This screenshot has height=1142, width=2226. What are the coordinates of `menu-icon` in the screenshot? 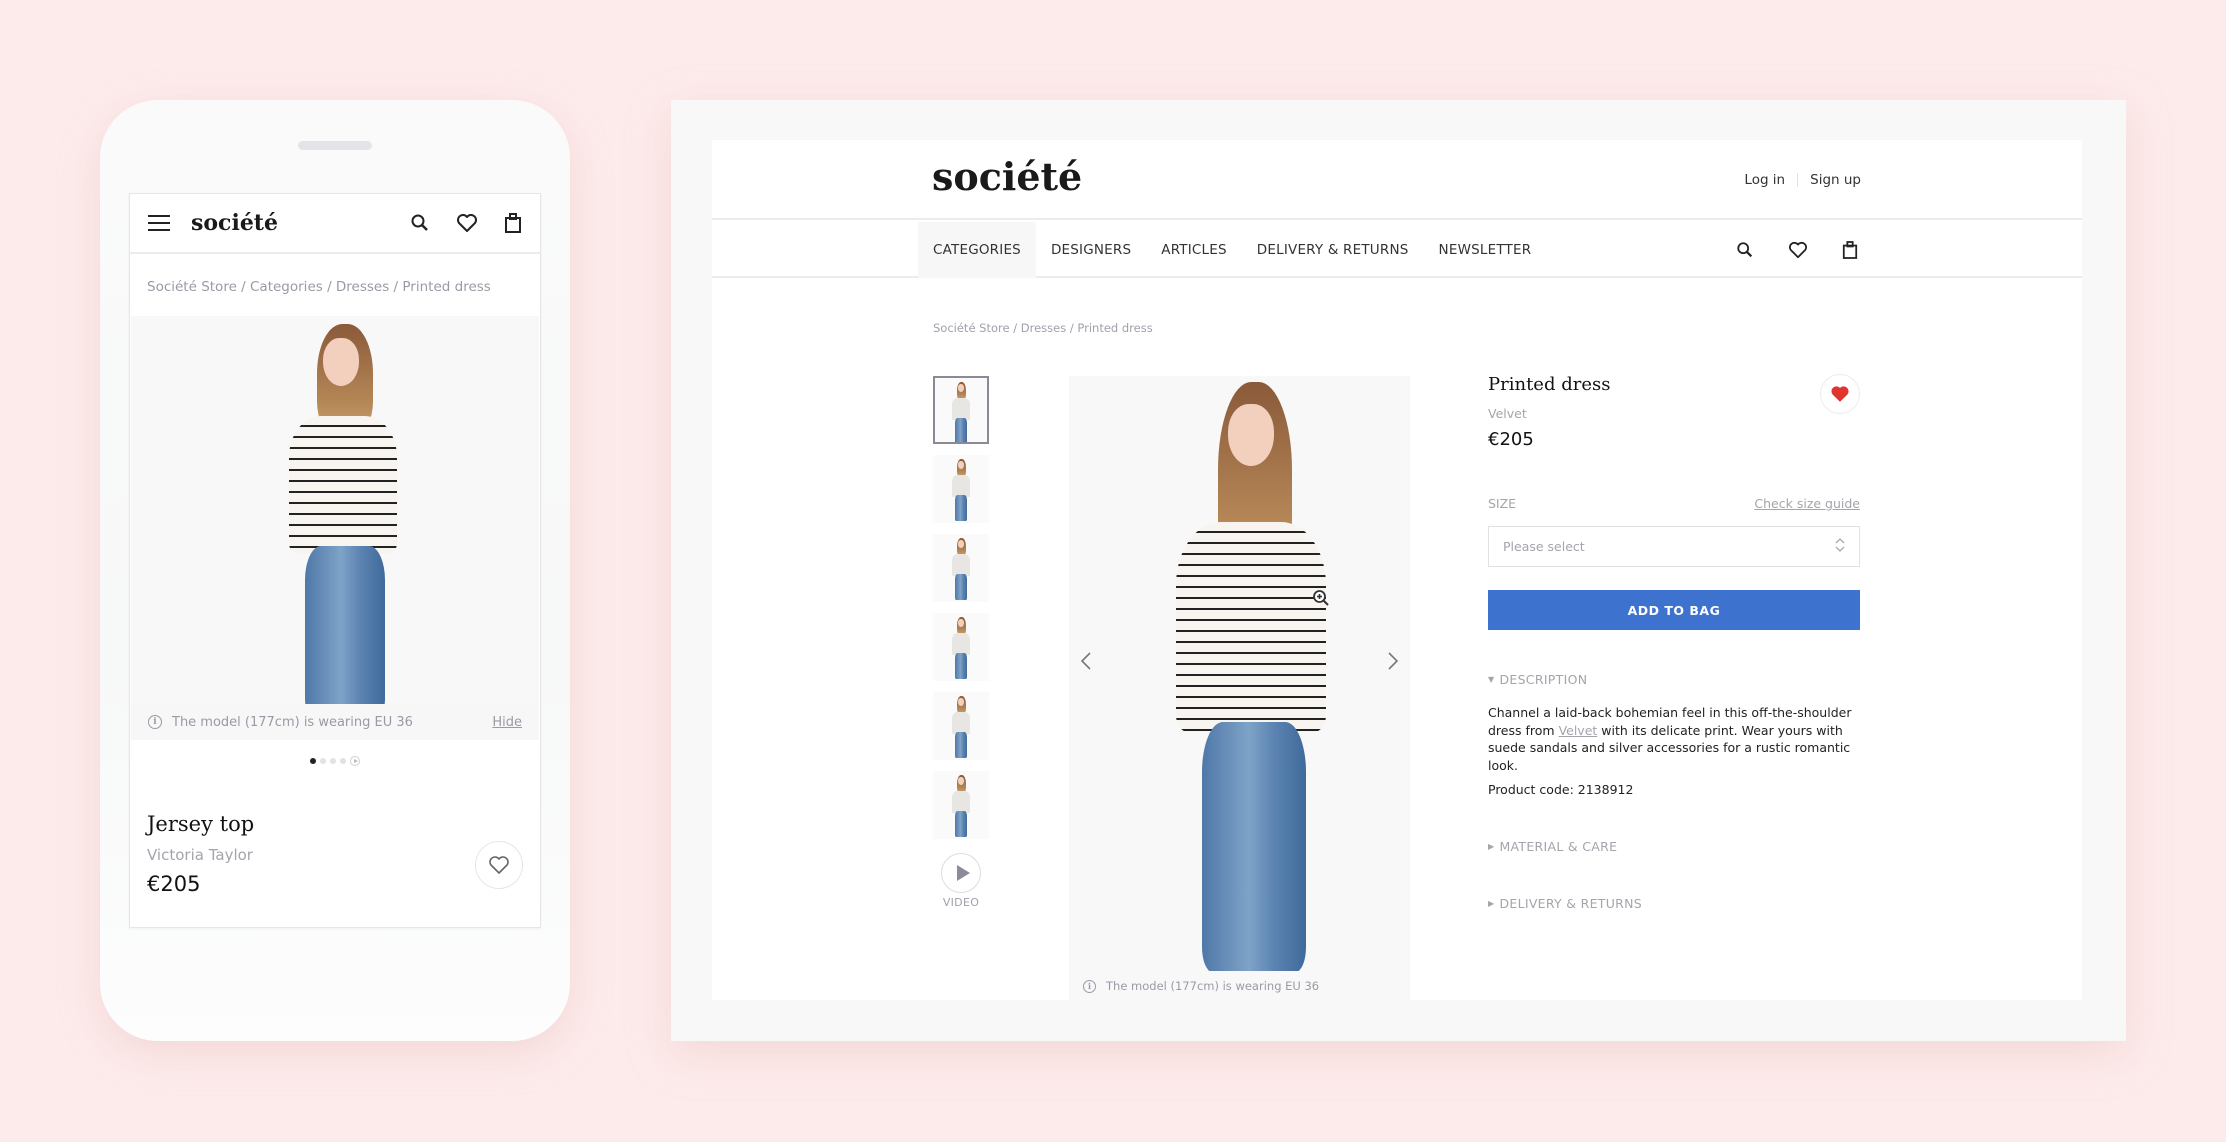 It's located at (159, 223).